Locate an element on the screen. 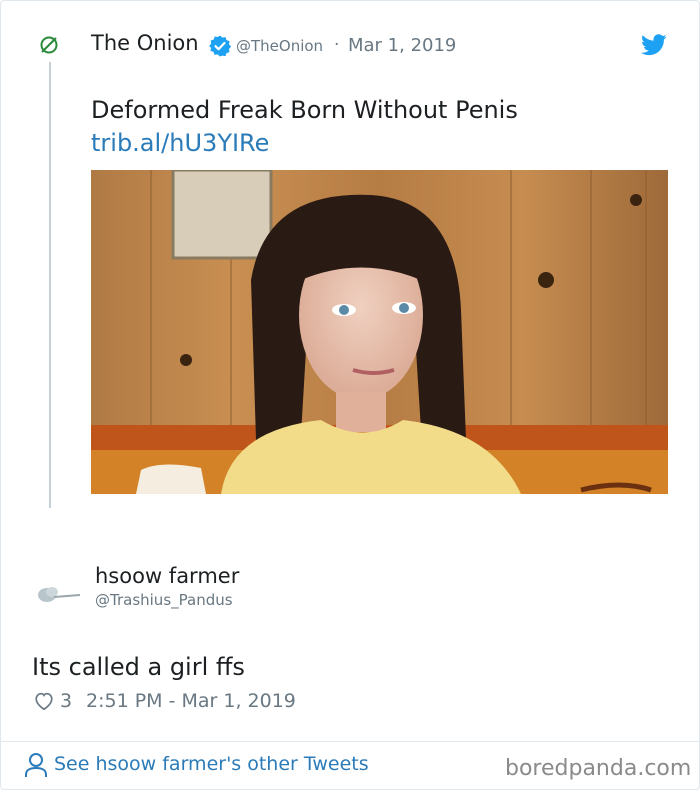 Image resolution: width=700 pixels, height=790 pixels. tweet-text: Deformed Freak Born Without Penis is located at coordinates (304, 110).